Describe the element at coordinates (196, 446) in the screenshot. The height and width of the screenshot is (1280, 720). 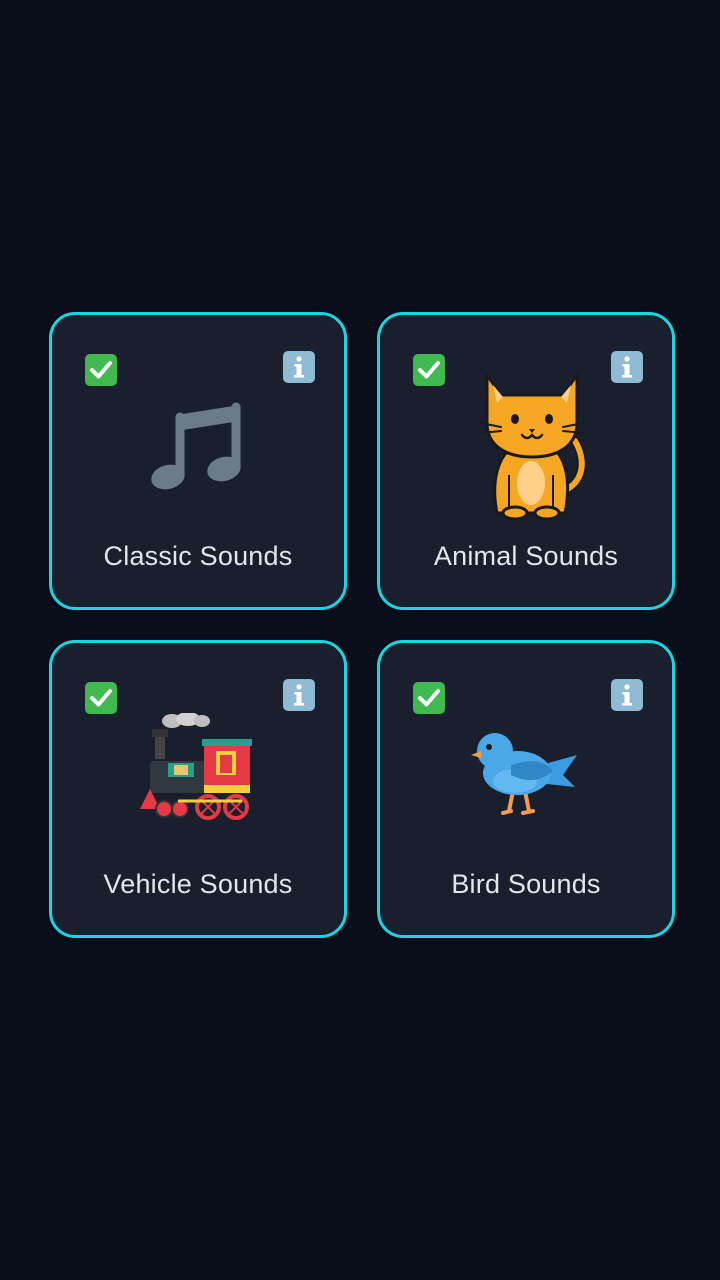
I see `music-note-icon` at that location.